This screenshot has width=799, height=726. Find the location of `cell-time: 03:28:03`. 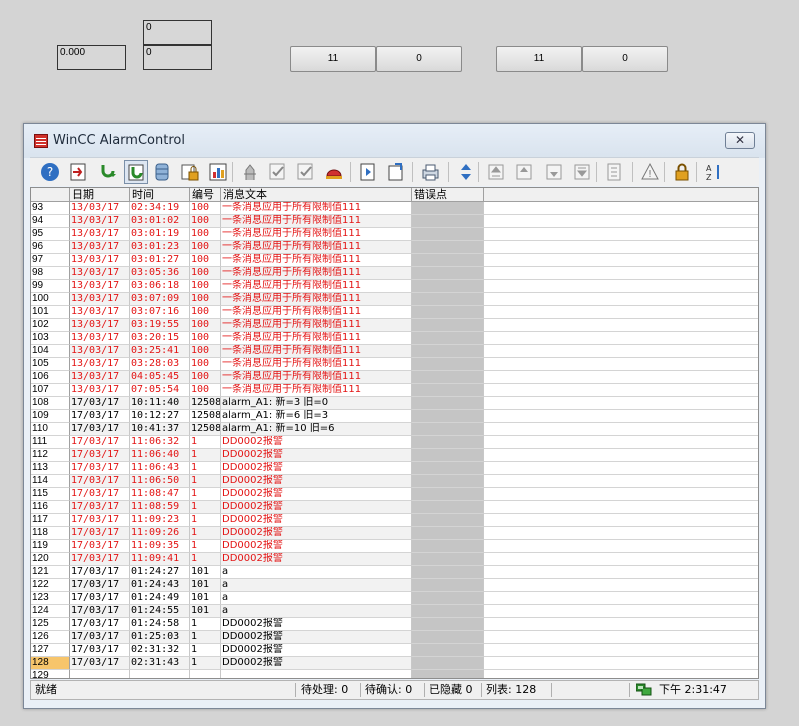

cell-time: 03:28:03 is located at coordinates (160, 364).